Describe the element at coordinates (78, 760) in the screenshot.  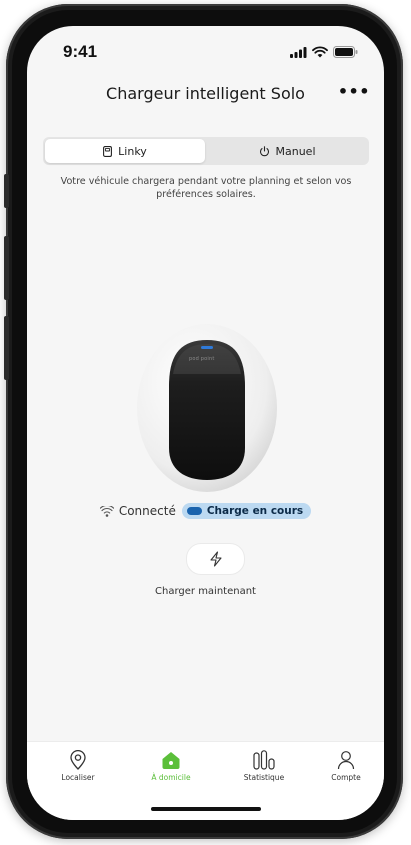
I see `location-pin-icon` at that location.